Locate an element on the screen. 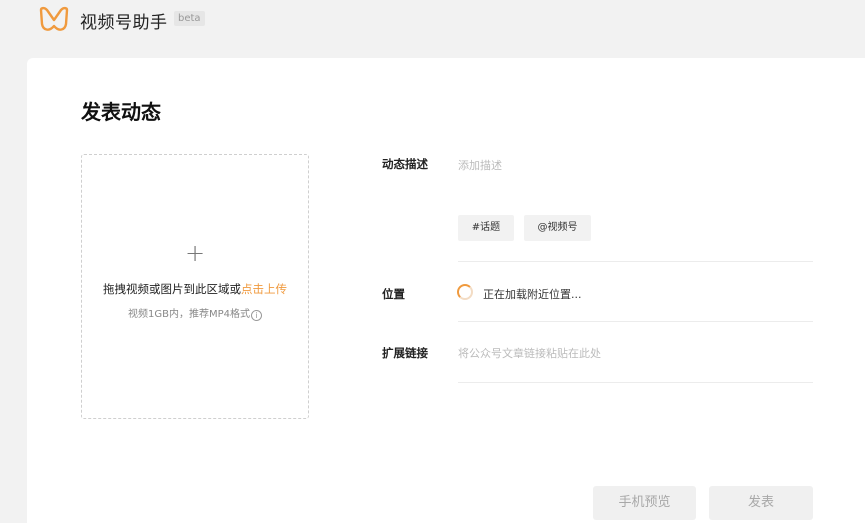 This screenshot has height=523, width=865. upload-dropzone: + 拖拽视频或图片到此区域或点击上传 视频1GB内，推荐MP4格式 i is located at coordinates (195, 286).